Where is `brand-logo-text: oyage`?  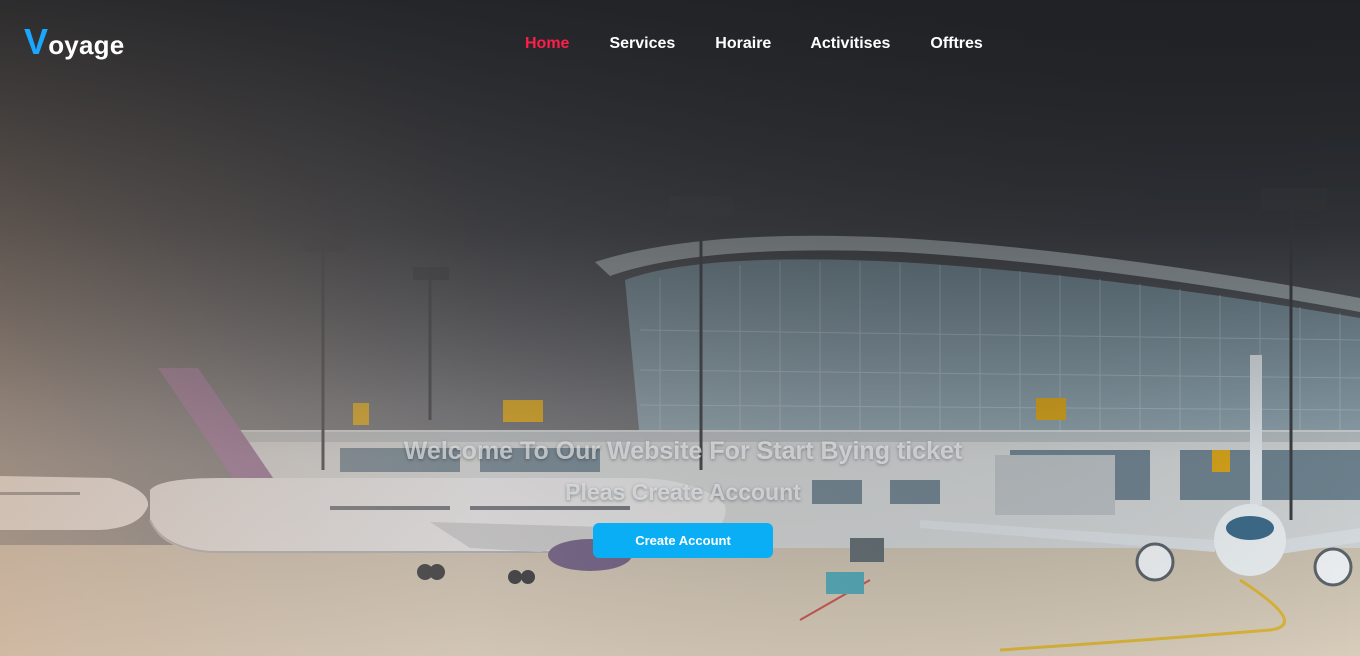 brand-logo-text: oyage is located at coordinates (86, 45).